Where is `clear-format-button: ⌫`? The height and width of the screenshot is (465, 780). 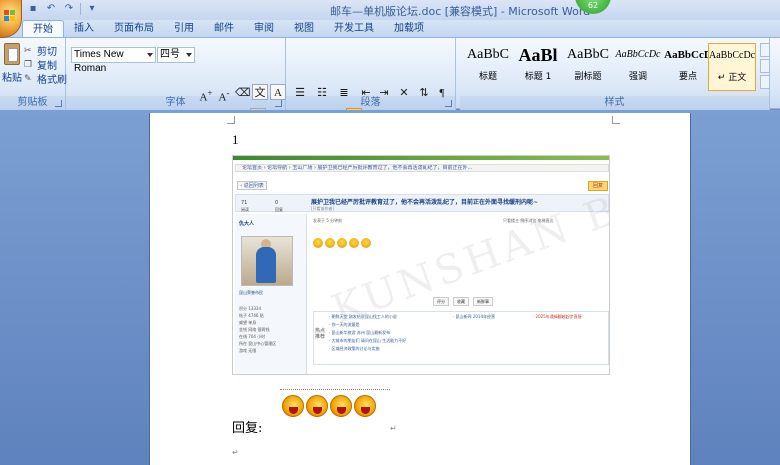 clear-format-button: ⌫ is located at coordinates (243, 92).